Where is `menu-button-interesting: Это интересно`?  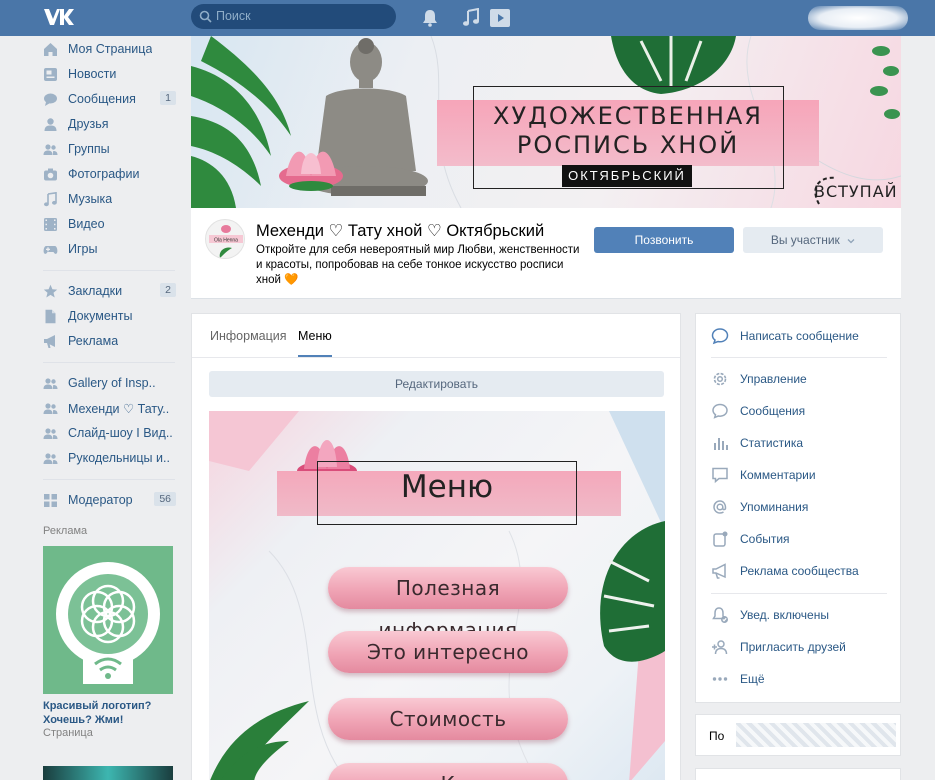 menu-button-interesting: Это интересно is located at coordinates (448, 652).